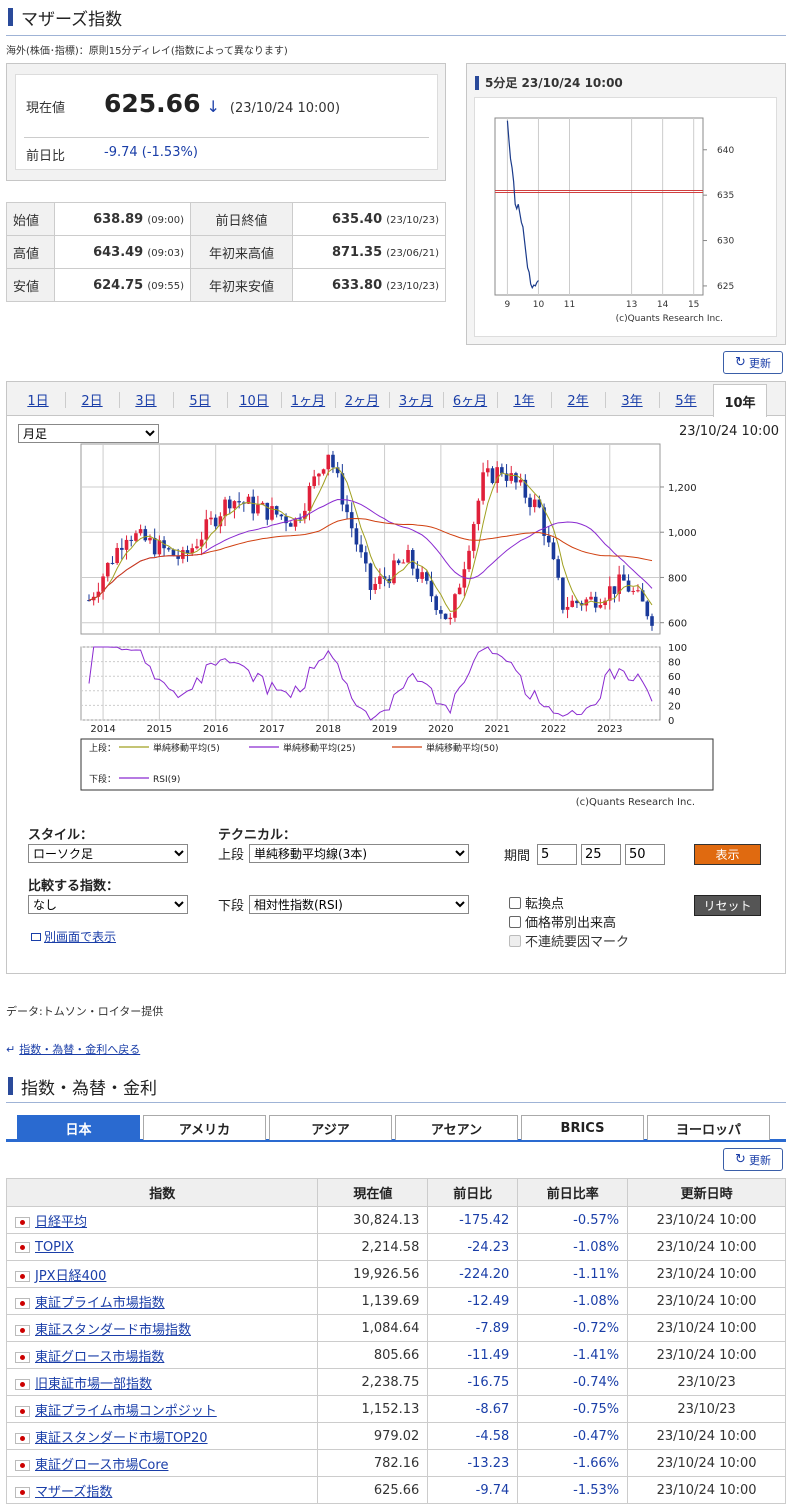  What do you see at coordinates (200, 401) in the screenshot?
I see `tab-range: 5日` at bounding box center [200, 401].